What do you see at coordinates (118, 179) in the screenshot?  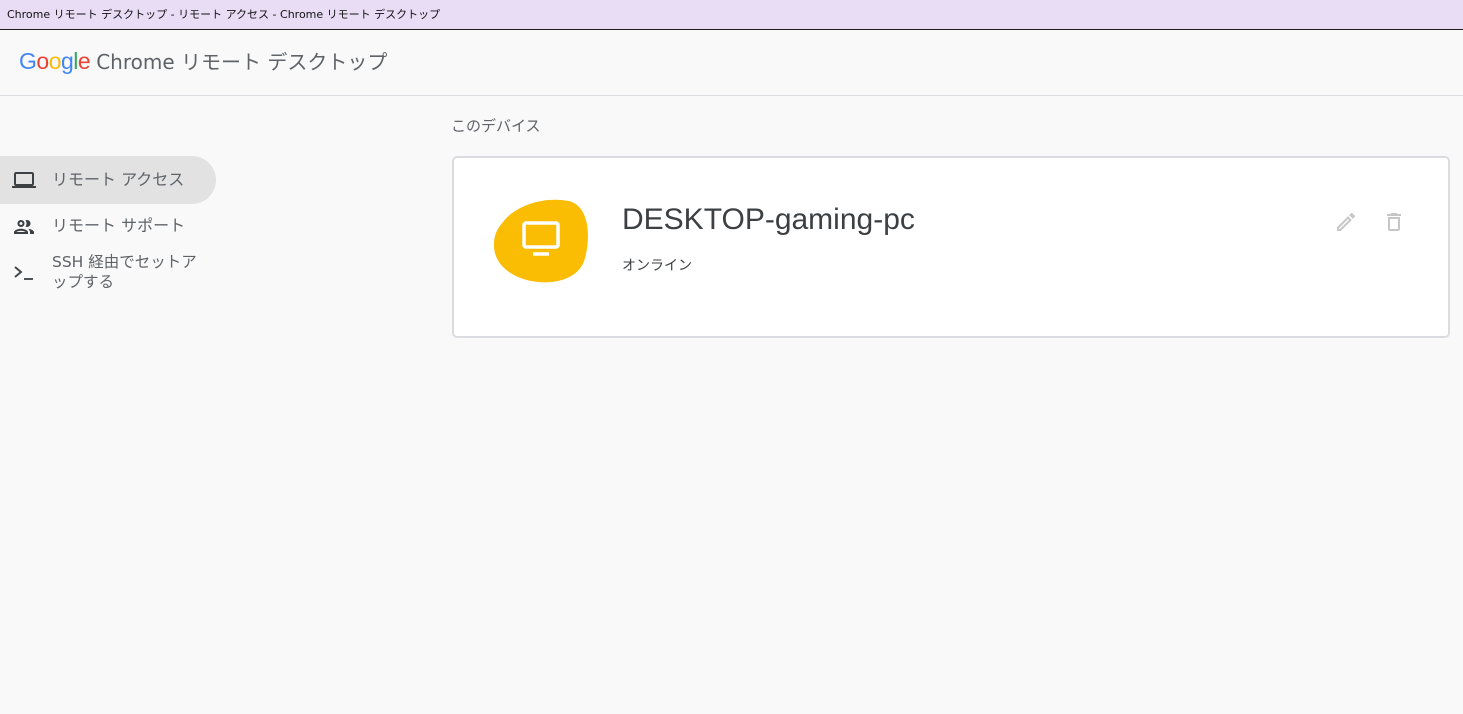 I see `sidebar-item-label: リモート アクセス` at bounding box center [118, 179].